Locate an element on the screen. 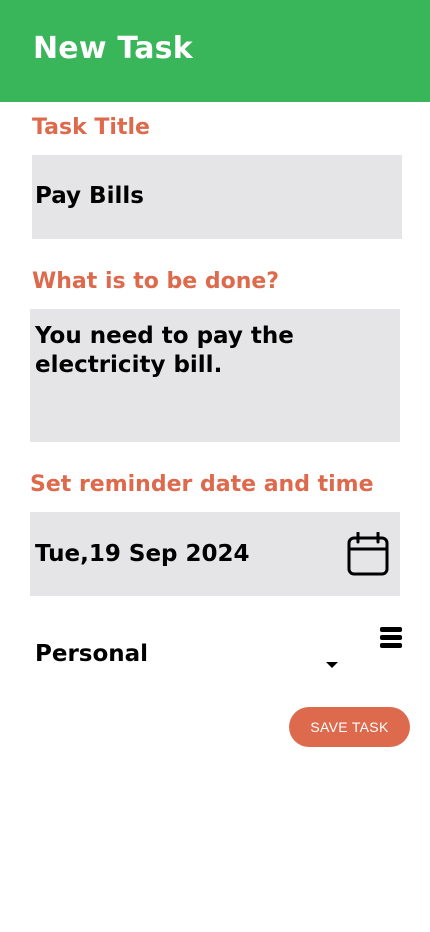 This screenshot has width=430, height=932. task-title-field: Pay Bills is located at coordinates (217, 197).